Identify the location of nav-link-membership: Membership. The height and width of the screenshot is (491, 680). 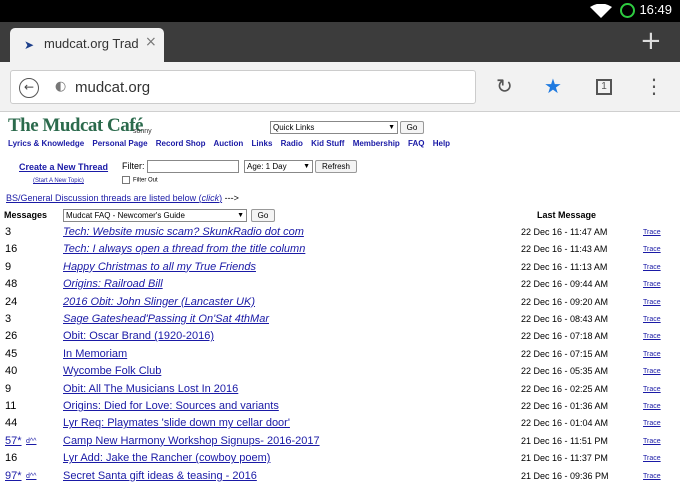
(376, 143).